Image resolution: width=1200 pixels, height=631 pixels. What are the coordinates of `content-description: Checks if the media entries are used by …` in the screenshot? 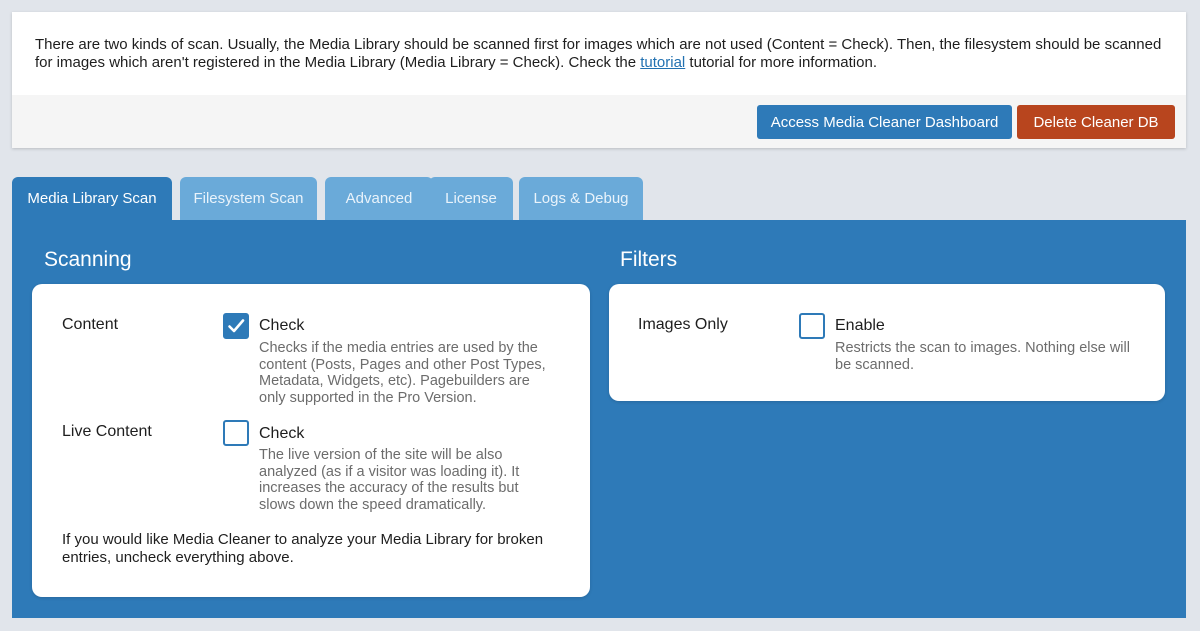 It's located at (402, 373).